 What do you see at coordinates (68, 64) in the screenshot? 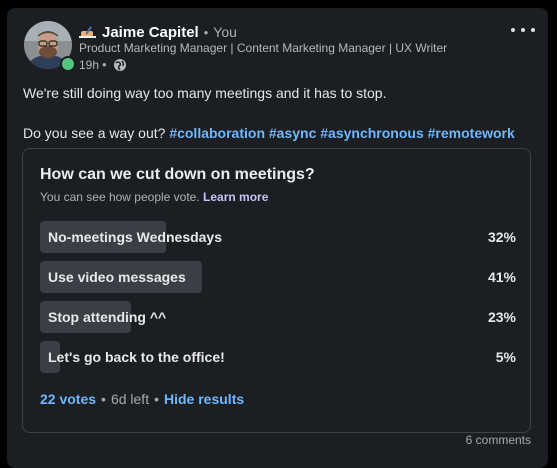
I see `online-status-dot` at bounding box center [68, 64].